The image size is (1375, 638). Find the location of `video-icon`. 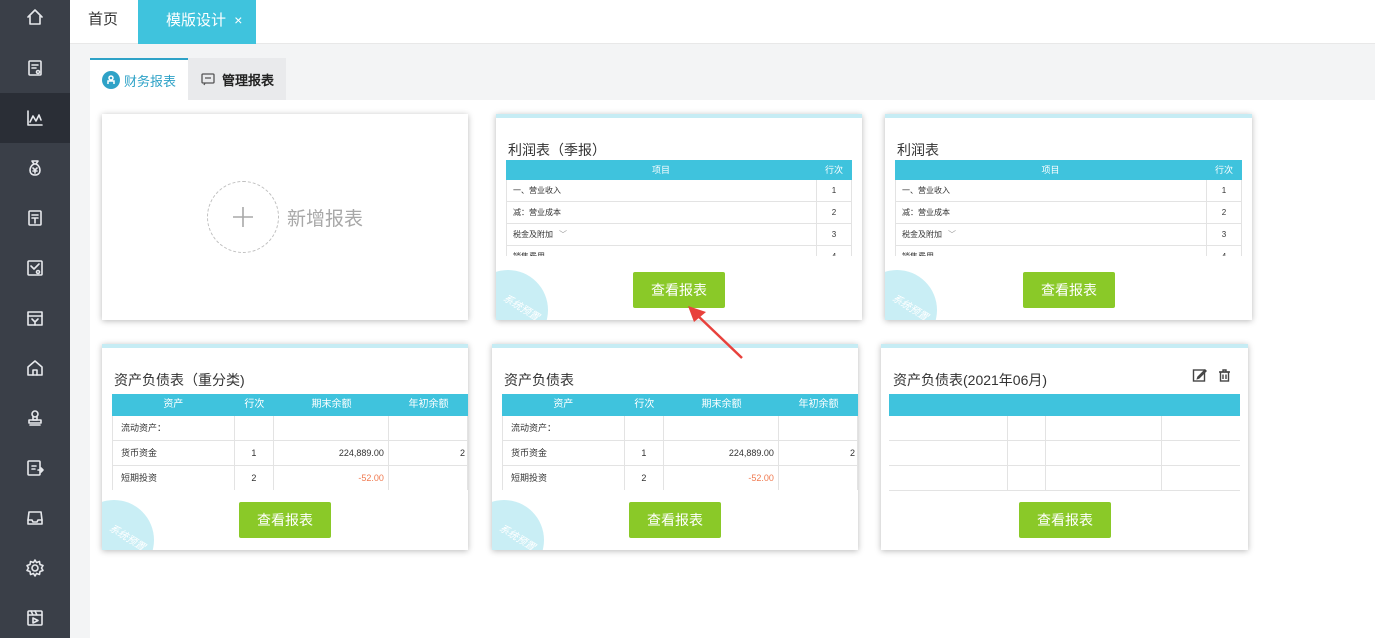

video-icon is located at coordinates (35, 618).